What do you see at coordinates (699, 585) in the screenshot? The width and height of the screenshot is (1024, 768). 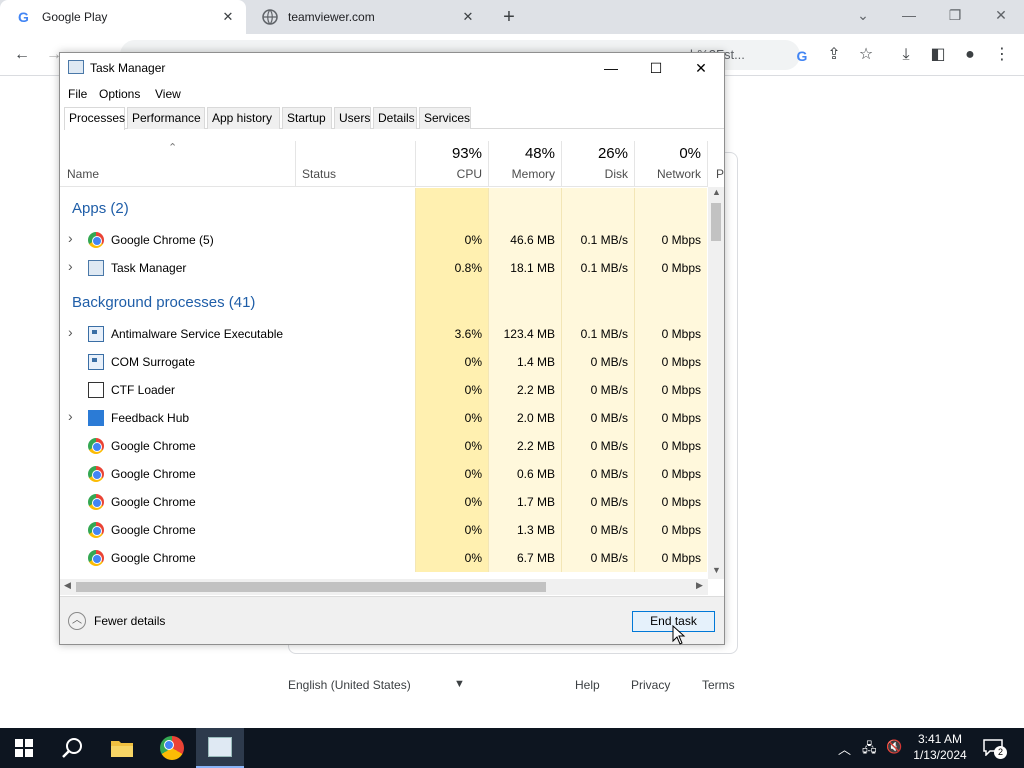 I see `scroll-right-icon: ▶` at bounding box center [699, 585].